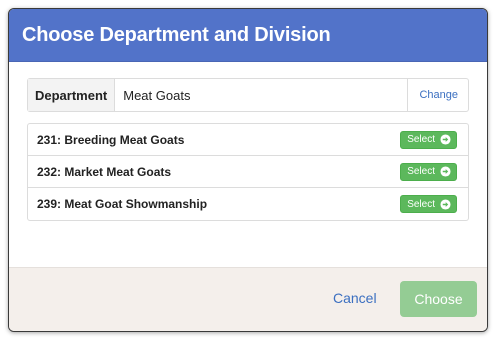 Image resolution: width=496 pixels, height=339 pixels. Describe the element at coordinates (111, 139) in the screenshot. I see `division-label: 231: Breeding Meat Goats` at that location.